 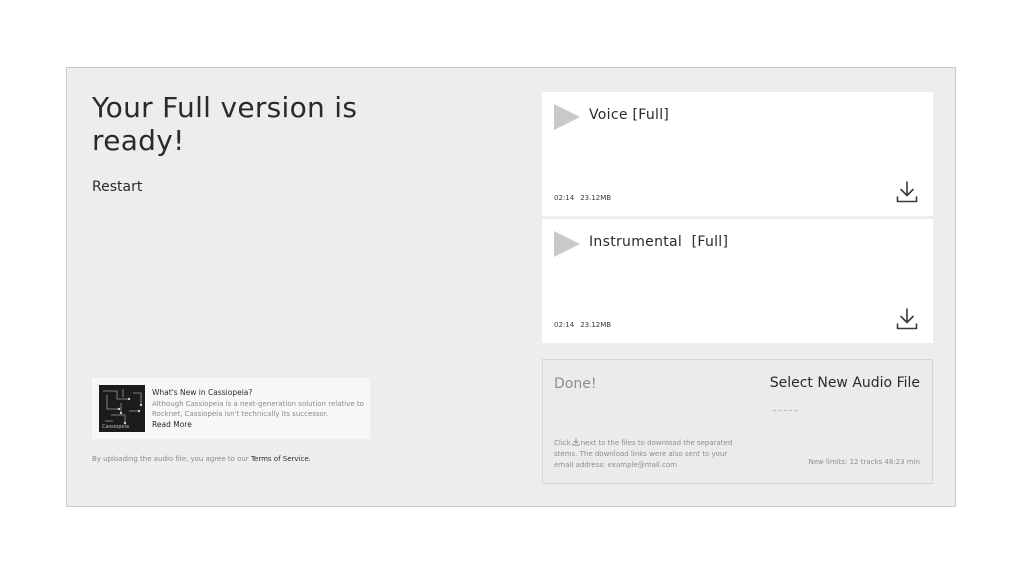 I want to click on terms-of-service-link: Terms of Service., so click(x=281, y=459).